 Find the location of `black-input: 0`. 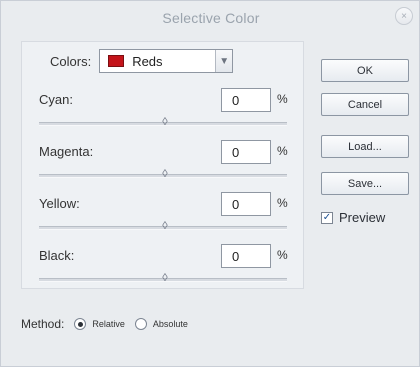

black-input: 0 is located at coordinates (246, 256).